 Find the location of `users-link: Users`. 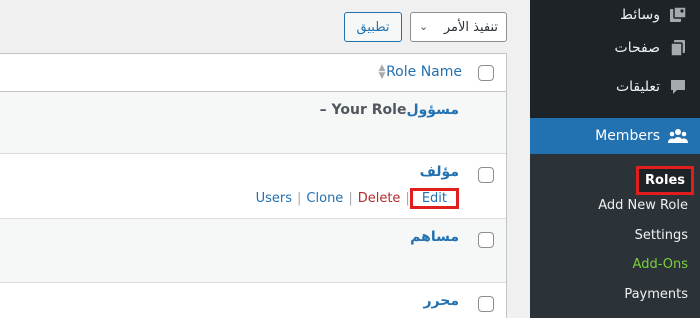

users-link: Users is located at coordinates (274, 198).